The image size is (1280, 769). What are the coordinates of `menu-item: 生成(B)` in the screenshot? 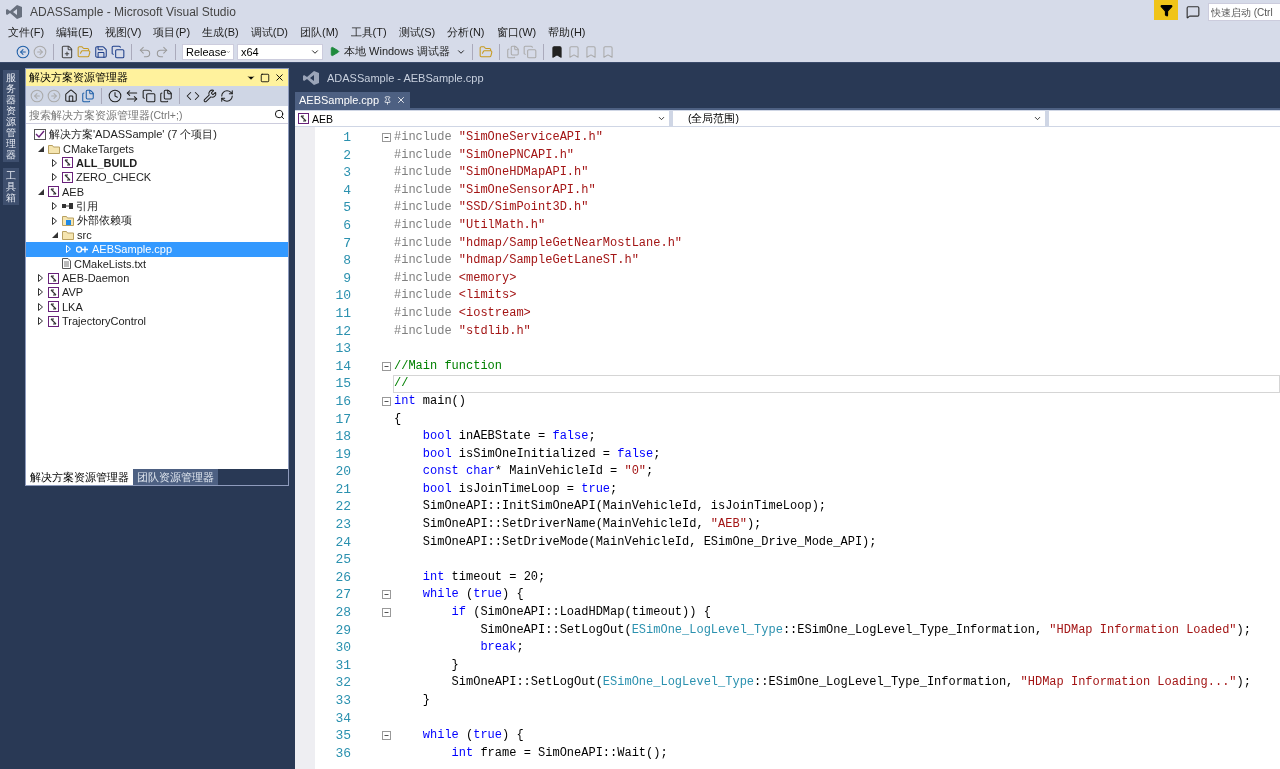 It's located at (220, 32).